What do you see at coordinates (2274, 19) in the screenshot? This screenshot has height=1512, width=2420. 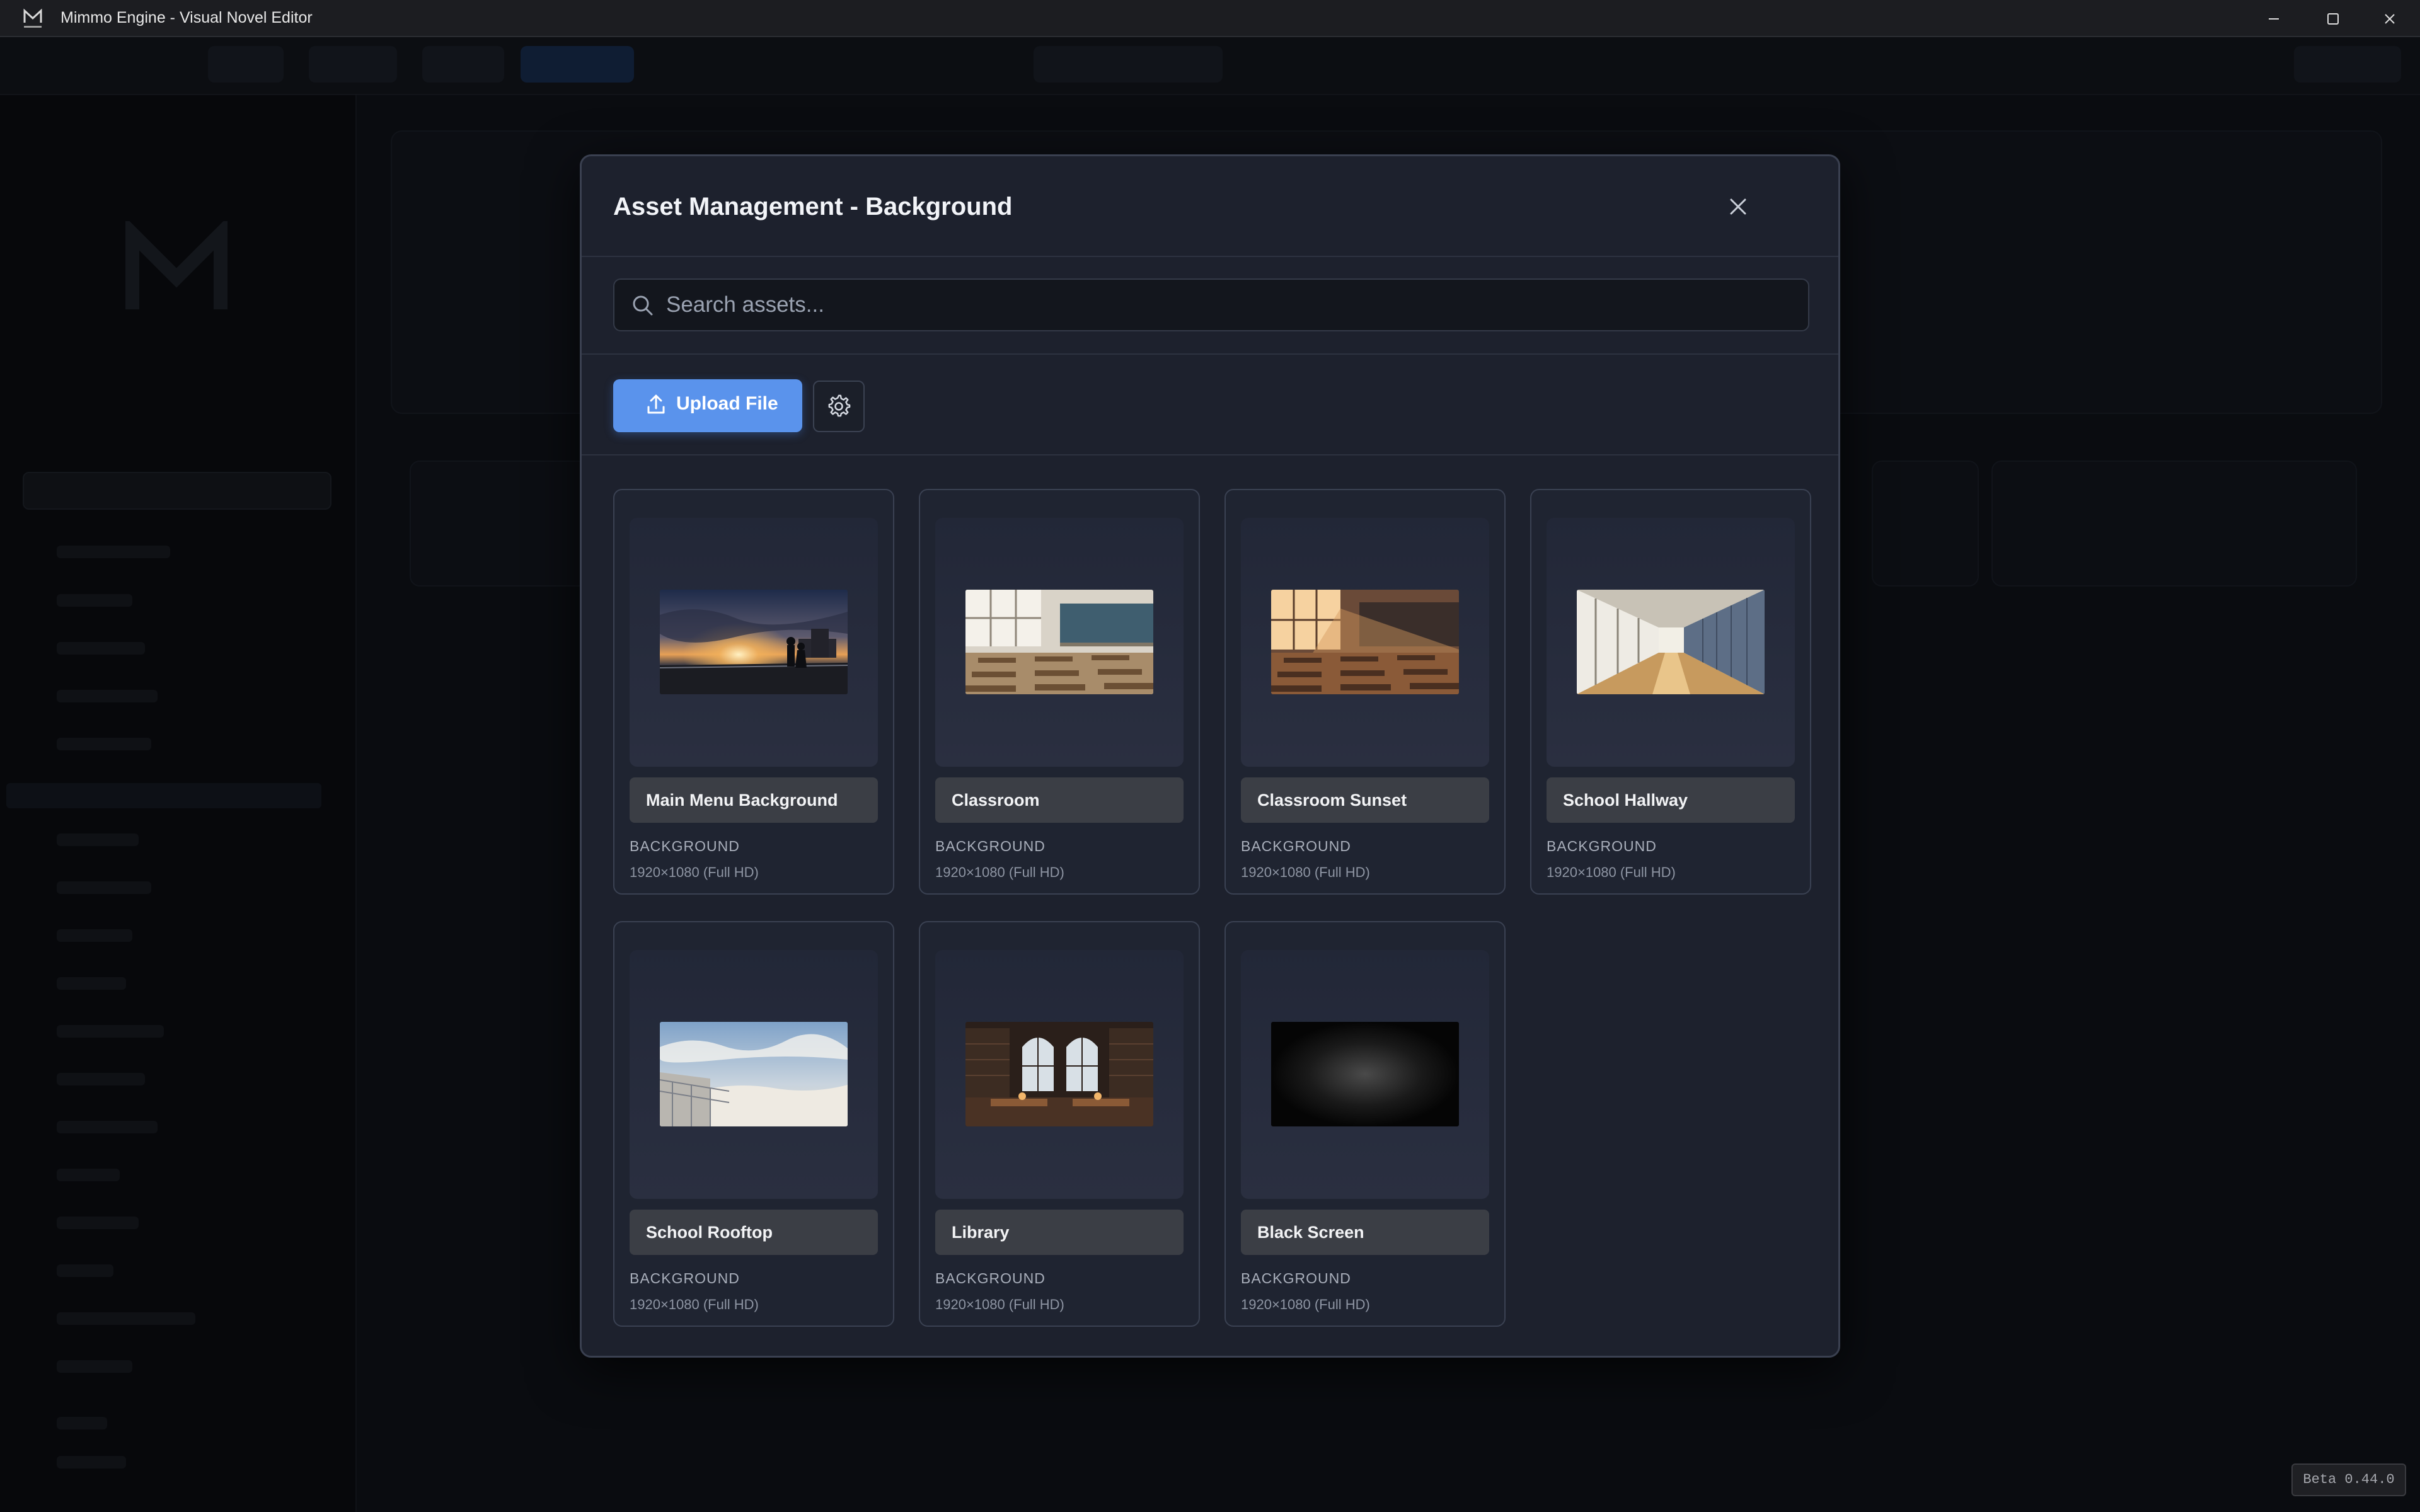 I see `minimize-icon` at bounding box center [2274, 19].